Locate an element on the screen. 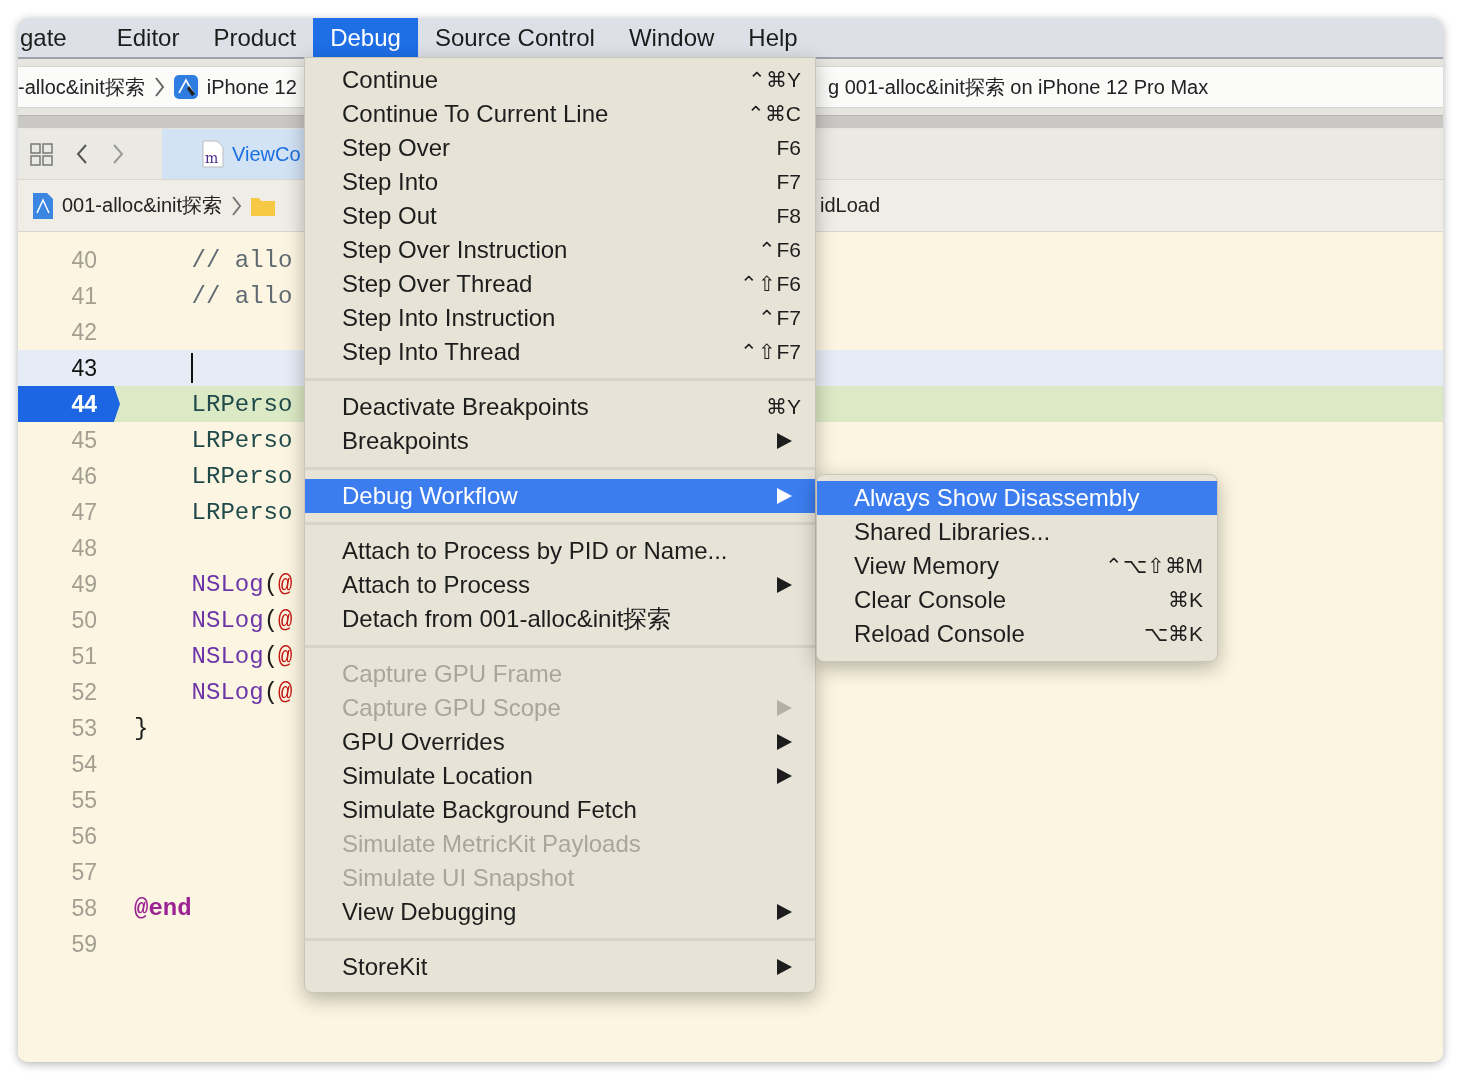  line-number: 40 is located at coordinates (84, 260).